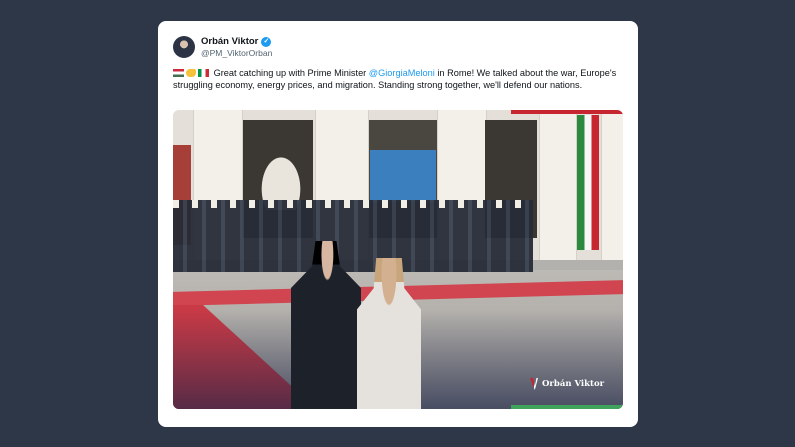  I want to click on watermark-text: Orbán Viktor, so click(573, 384).